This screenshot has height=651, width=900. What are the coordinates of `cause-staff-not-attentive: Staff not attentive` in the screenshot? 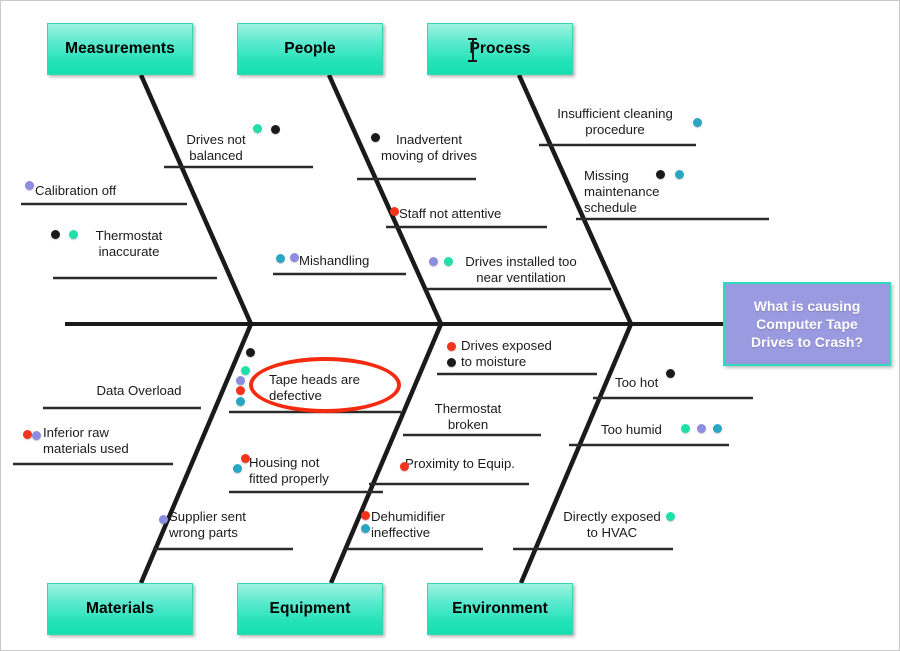 It's located at (469, 214).